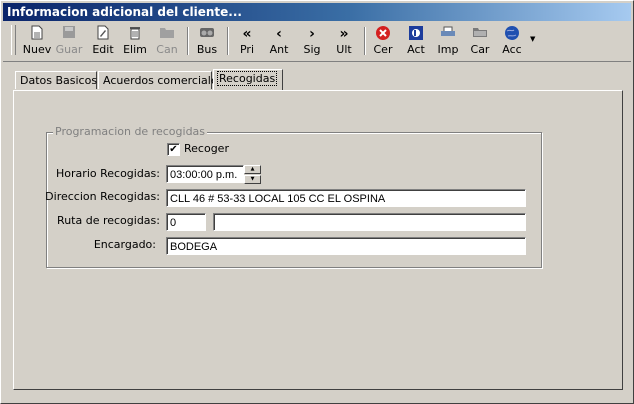 This screenshot has width=634, height=404. Describe the element at coordinates (160, 80) in the screenshot. I see `tab-acuerdos-comerciales: Acuerdos comerciales` at that location.